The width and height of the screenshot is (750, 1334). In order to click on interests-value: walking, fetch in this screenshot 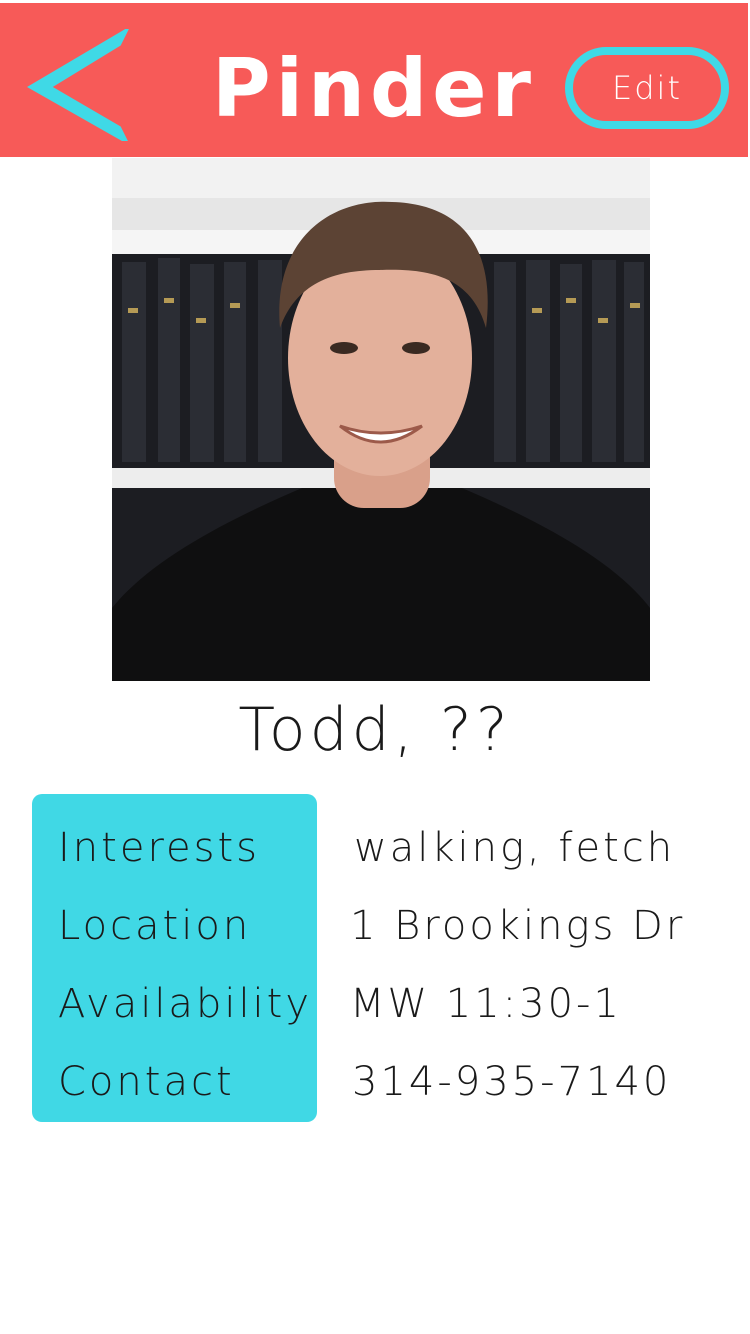, I will do `click(515, 848)`.